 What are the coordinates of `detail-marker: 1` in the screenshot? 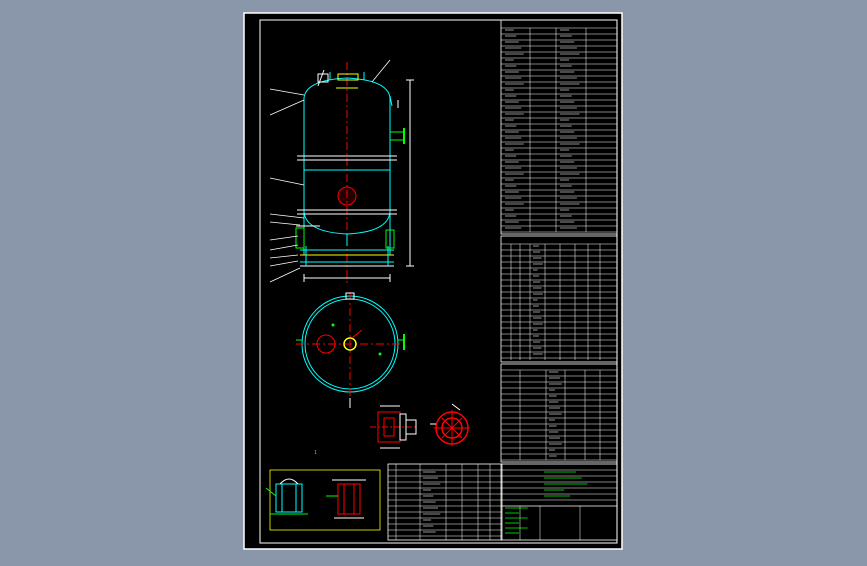 It's located at (315, 453).